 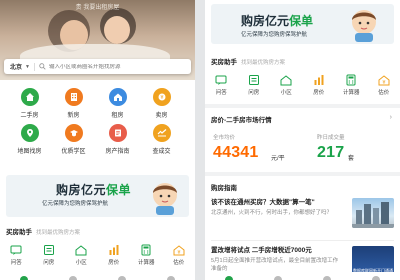 What do you see at coordinates (117, 97) in the screenshot?
I see `rent-icon` at bounding box center [117, 97].